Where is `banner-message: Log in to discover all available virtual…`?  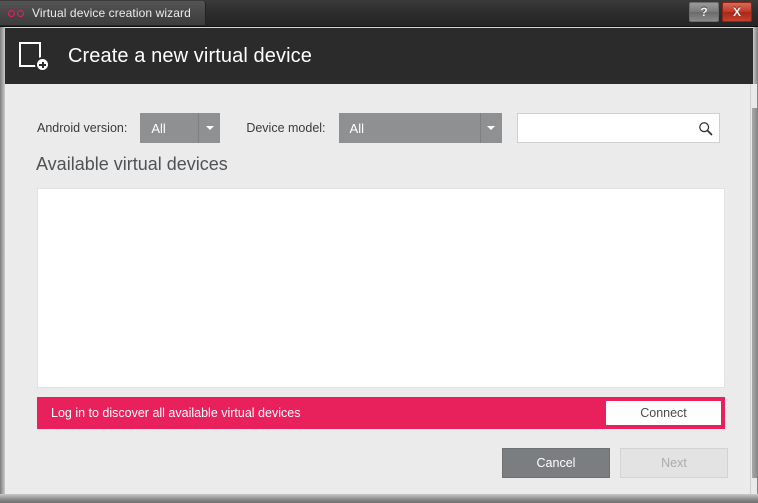
banner-message: Log in to discover all available virtual… is located at coordinates (176, 413).